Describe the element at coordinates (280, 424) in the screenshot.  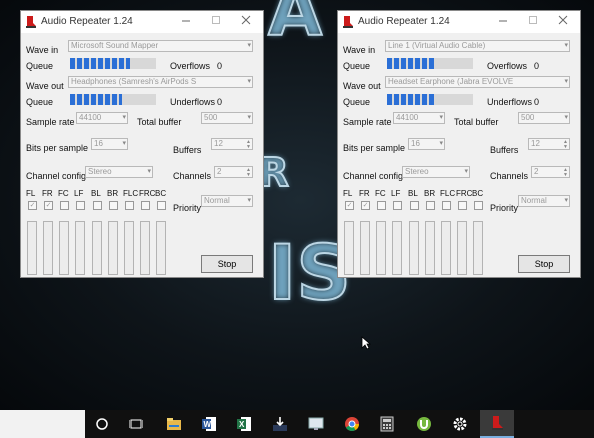
I see `install-icon` at that location.